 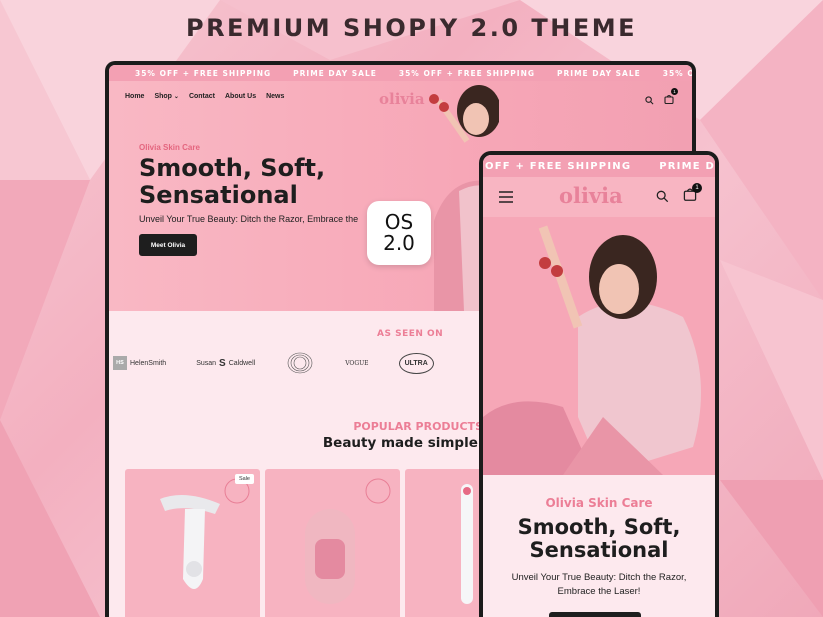 I want to click on nav-contact: Contact, so click(x=202, y=96).